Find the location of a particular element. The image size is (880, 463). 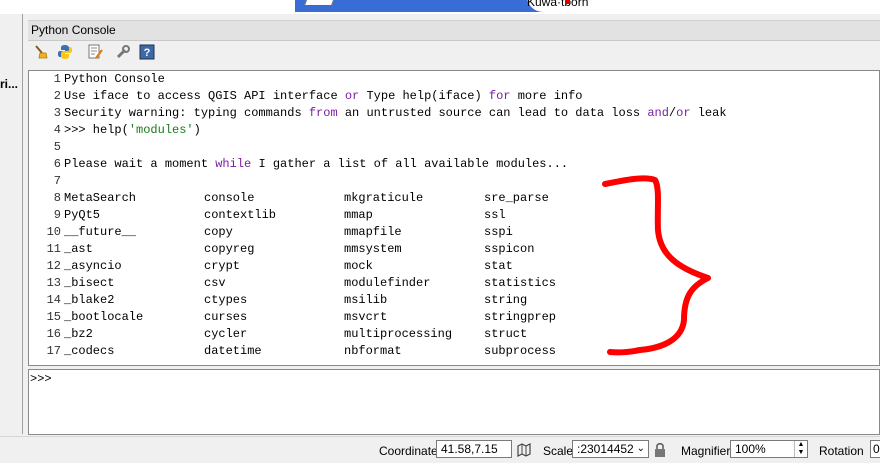

line-number: 8 is located at coordinates (57, 198).